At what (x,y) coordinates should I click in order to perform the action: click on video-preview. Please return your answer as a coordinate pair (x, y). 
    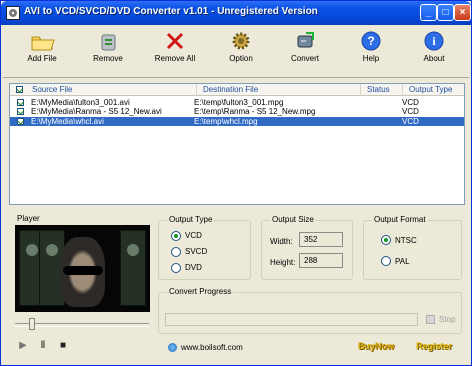
    Looking at the image, I should click on (82, 268).